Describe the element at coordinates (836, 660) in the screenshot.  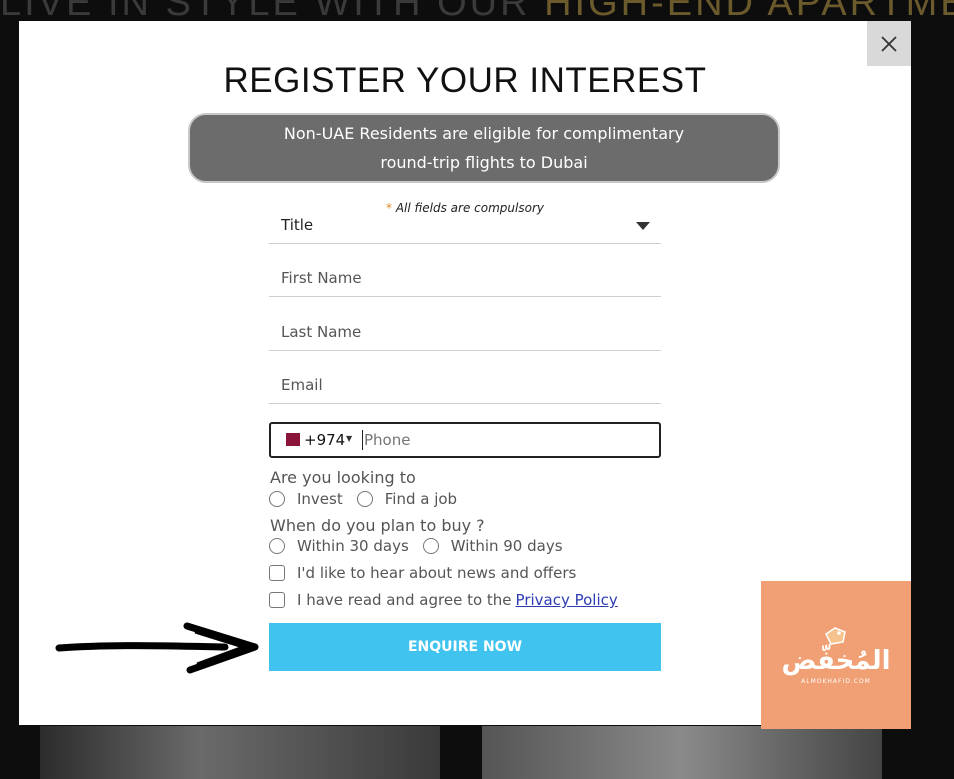
I see `watermark-arabic: المُخفّض` at that location.